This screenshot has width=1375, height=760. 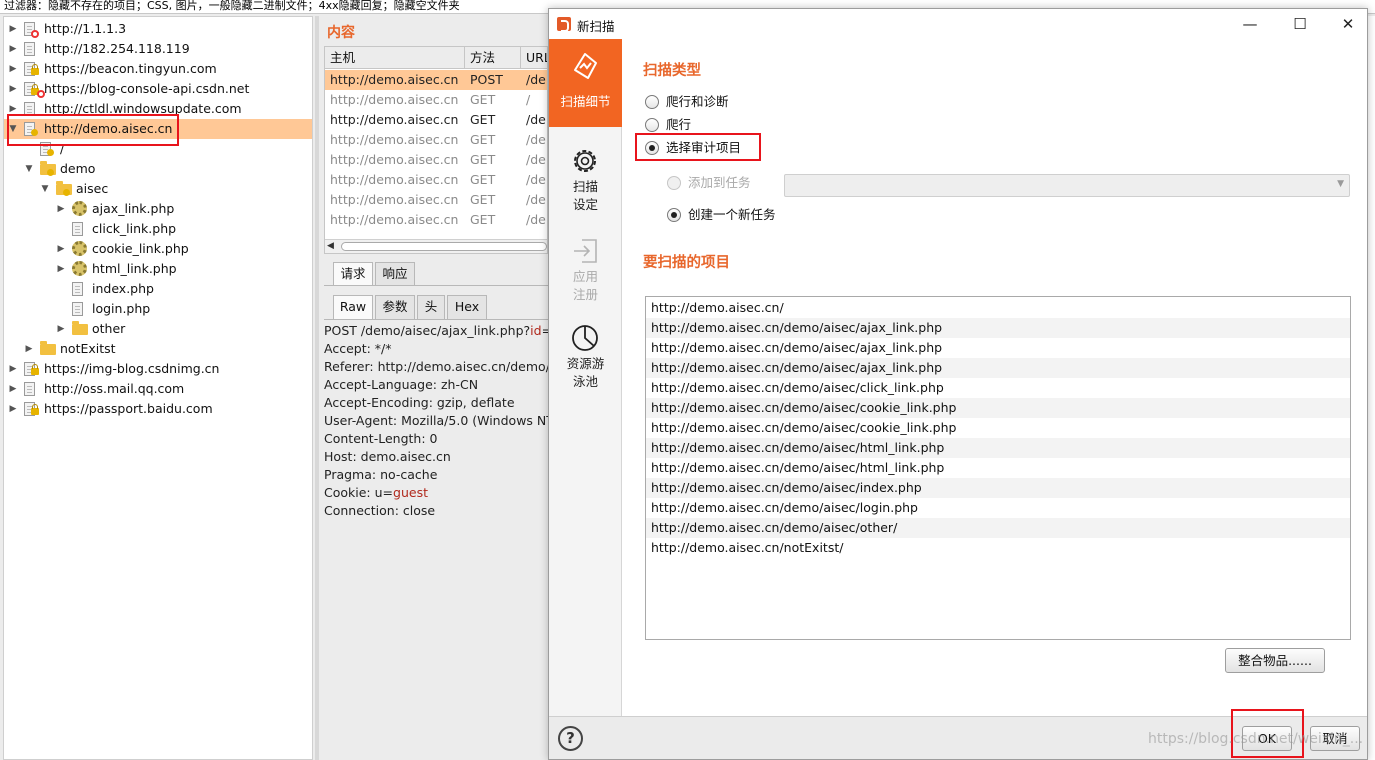 I want to click on tree-node: ▶ http://oss.mail.qq.com, so click(x=158, y=389).